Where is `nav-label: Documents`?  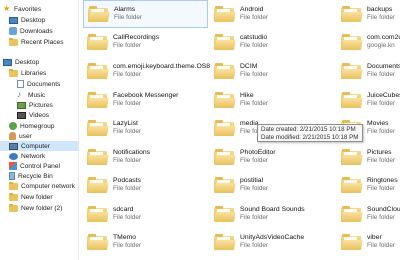
nav-label: Documents is located at coordinates (44, 84).